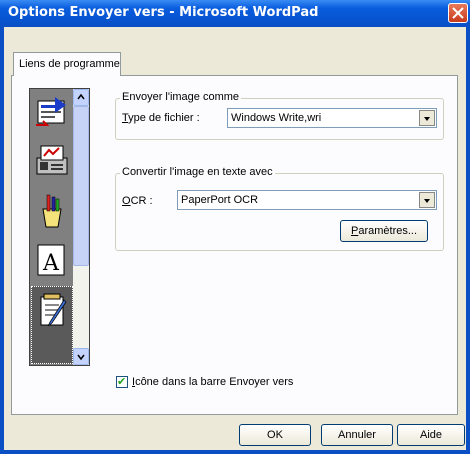 The width and height of the screenshot is (470, 454). Describe the element at coordinates (213, 382) in the screenshot. I see `send-to-bar-label: Icône dans la barre Envoyer vers` at that location.